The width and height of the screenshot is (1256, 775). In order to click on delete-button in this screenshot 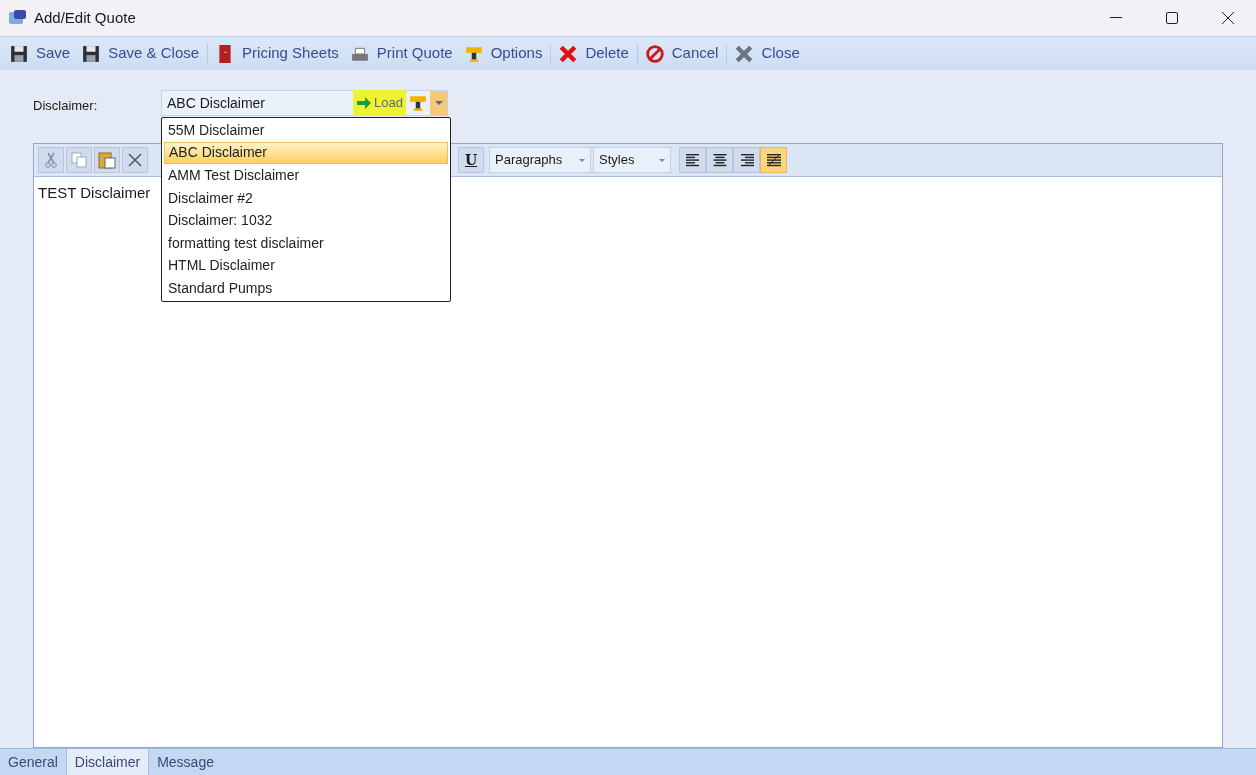, I will do `click(135, 160)`.